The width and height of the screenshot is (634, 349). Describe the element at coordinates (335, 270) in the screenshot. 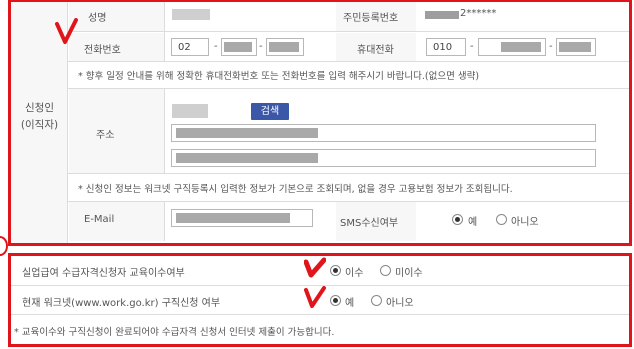

I see `edu-yes-radio` at that location.